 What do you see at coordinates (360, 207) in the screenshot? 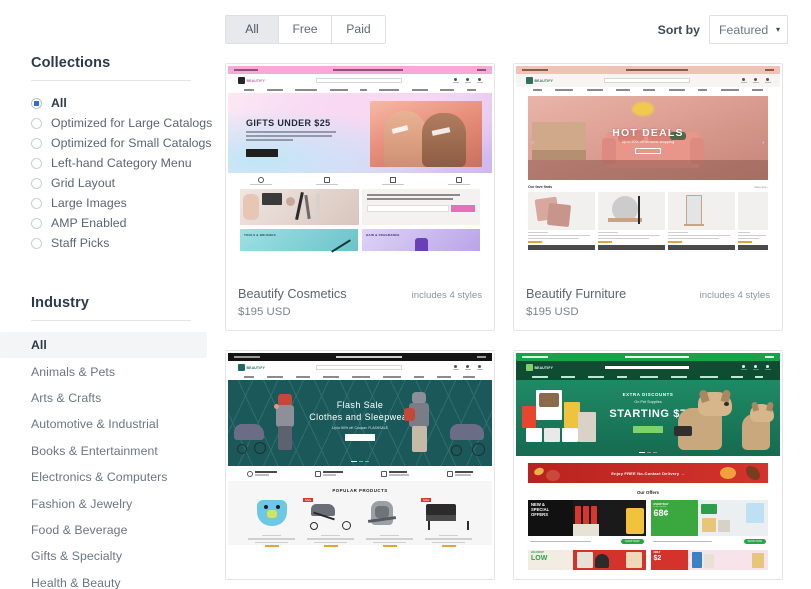
I see `preview-promo-row` at bounding box center [360, 207].